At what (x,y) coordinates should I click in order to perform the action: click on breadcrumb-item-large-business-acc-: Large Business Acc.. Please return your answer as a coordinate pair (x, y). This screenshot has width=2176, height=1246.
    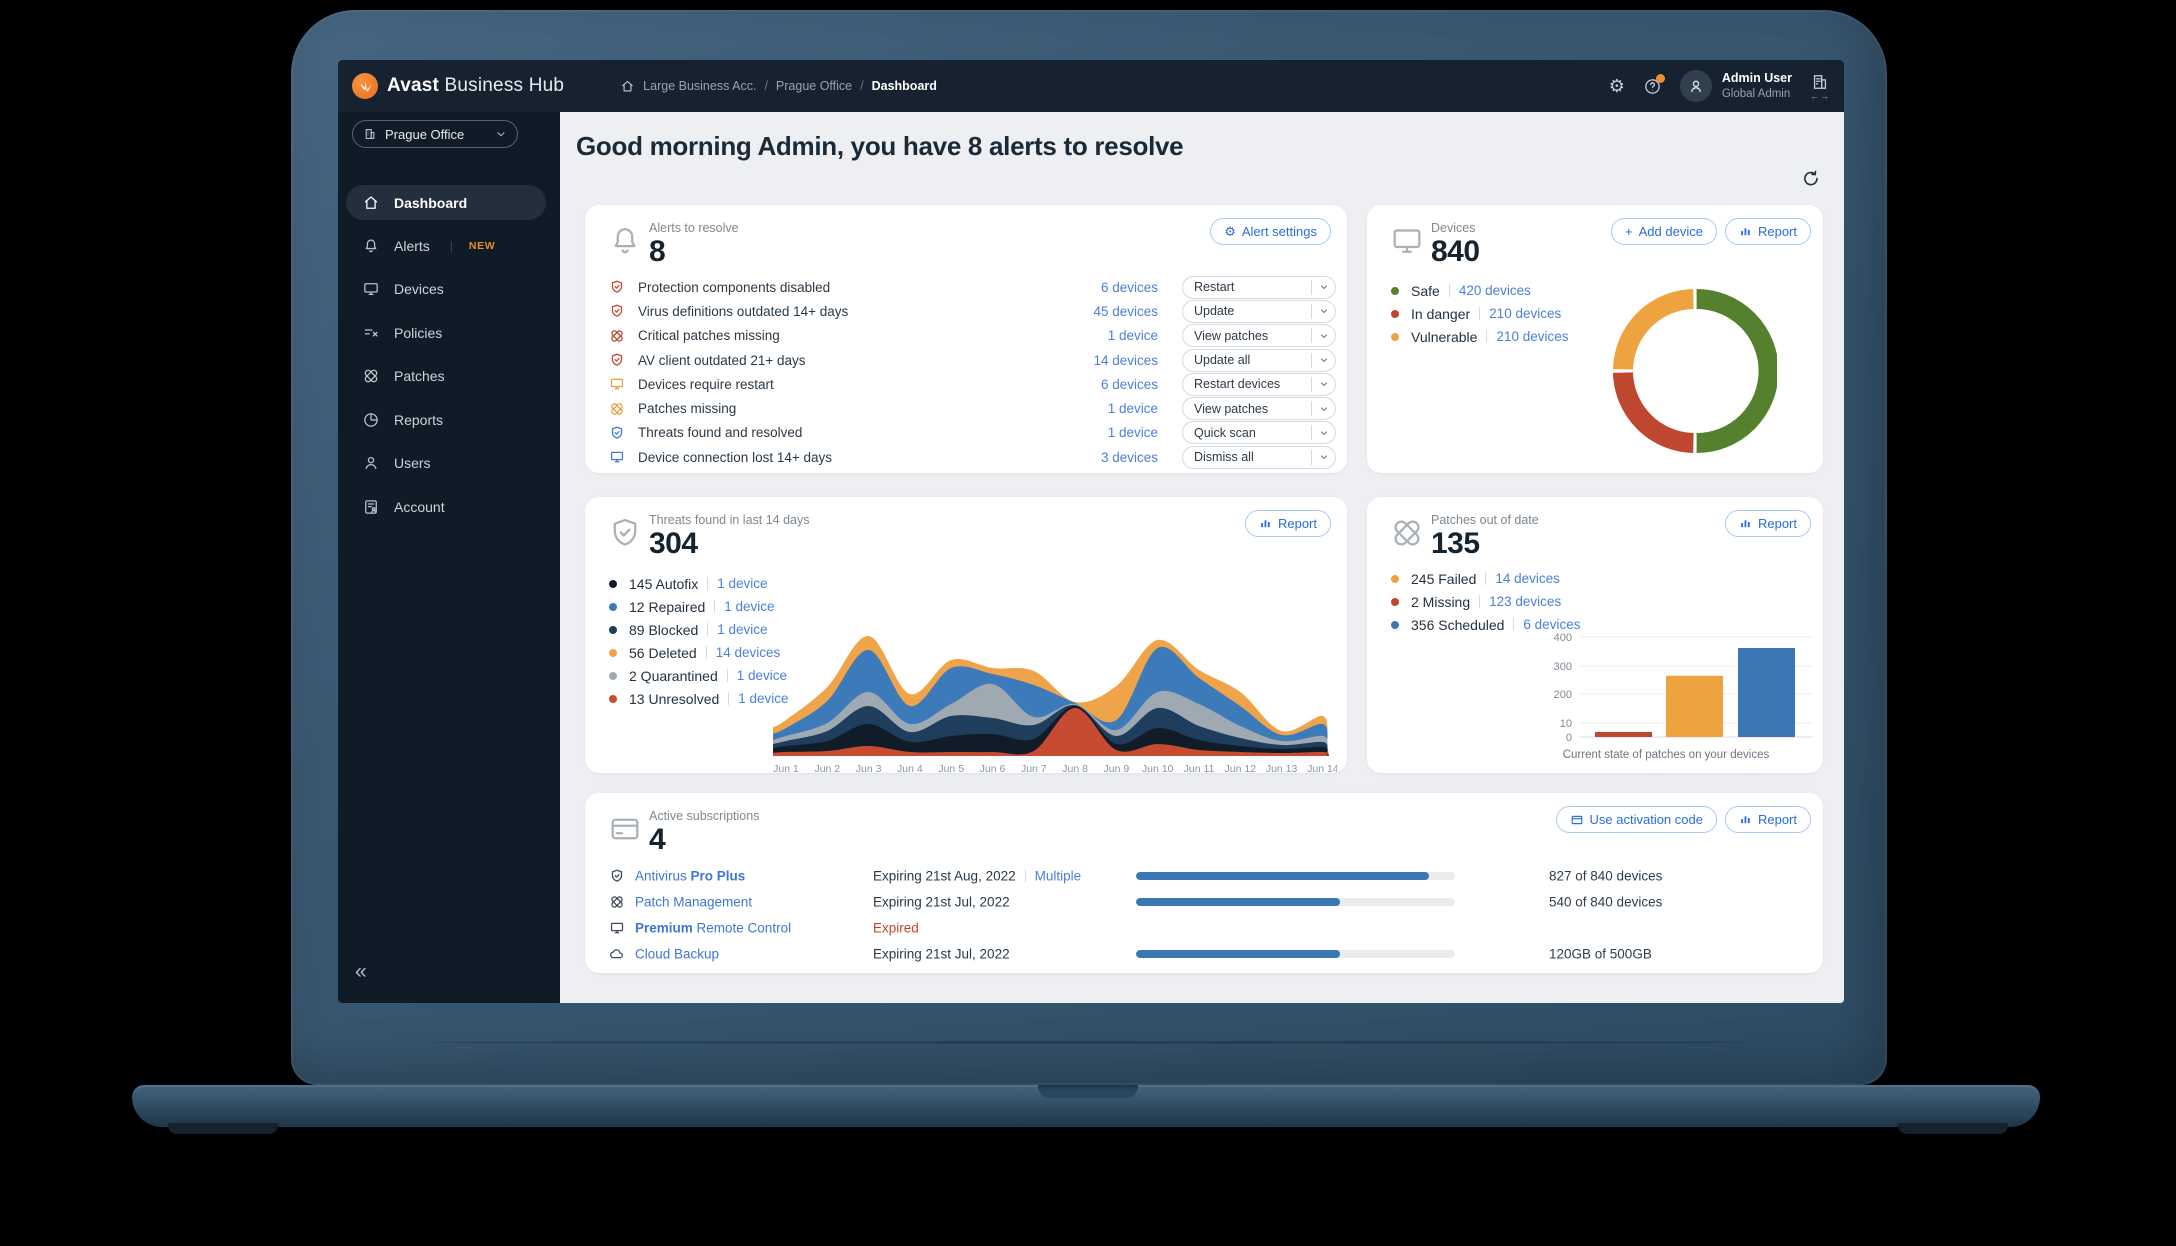
    Looking at the image, I should click on (699, 86).